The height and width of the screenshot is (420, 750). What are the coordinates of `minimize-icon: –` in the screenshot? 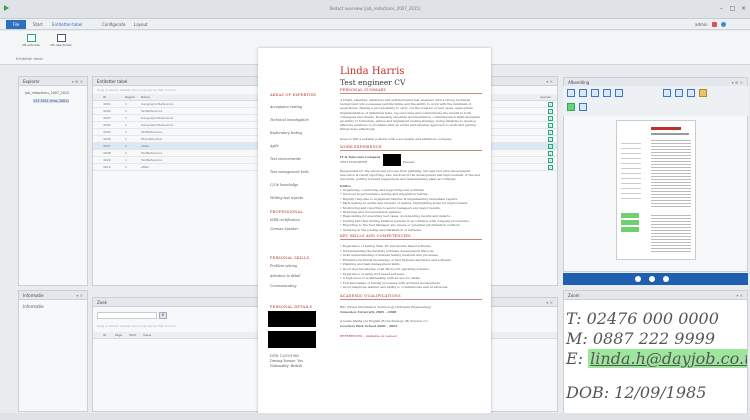 It's located at (721, 8).